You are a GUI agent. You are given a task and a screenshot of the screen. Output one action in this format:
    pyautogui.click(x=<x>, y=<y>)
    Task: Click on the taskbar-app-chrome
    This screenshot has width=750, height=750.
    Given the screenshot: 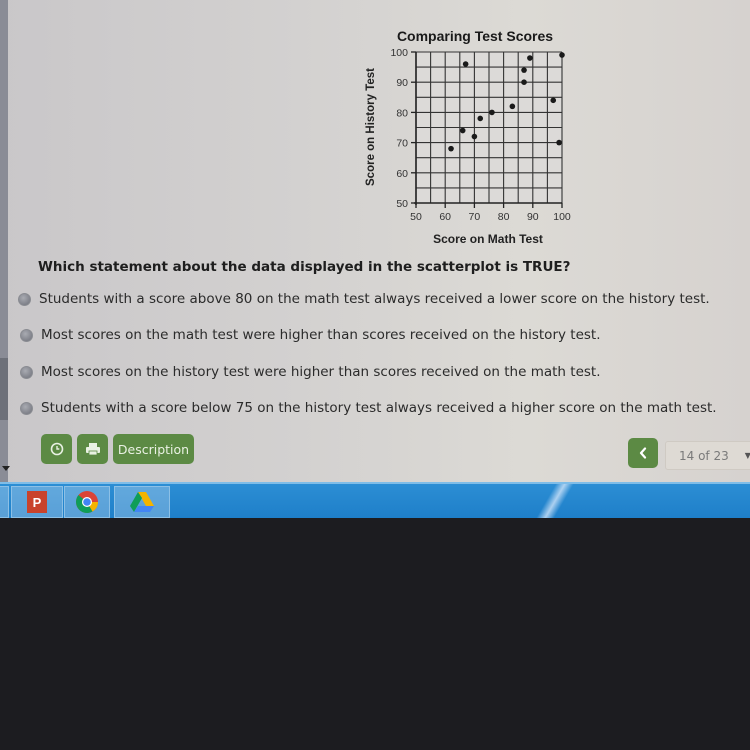 What is the action you would take?
    pyautogui.click(x=87, y=502)
    